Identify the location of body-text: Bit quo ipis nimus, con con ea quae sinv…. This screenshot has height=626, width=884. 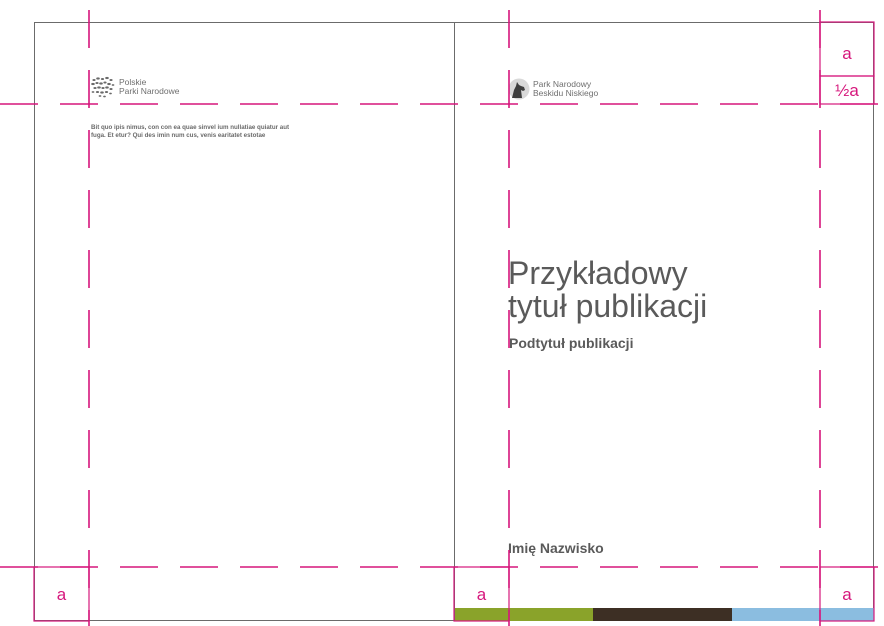
(190, 132).